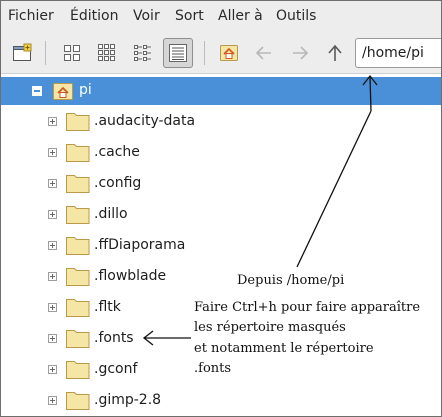  What do you see at coordinates (166, 338) in the screenshot?
I see `annotation-arrow-to-fonts` at bounding box center [166, 338].